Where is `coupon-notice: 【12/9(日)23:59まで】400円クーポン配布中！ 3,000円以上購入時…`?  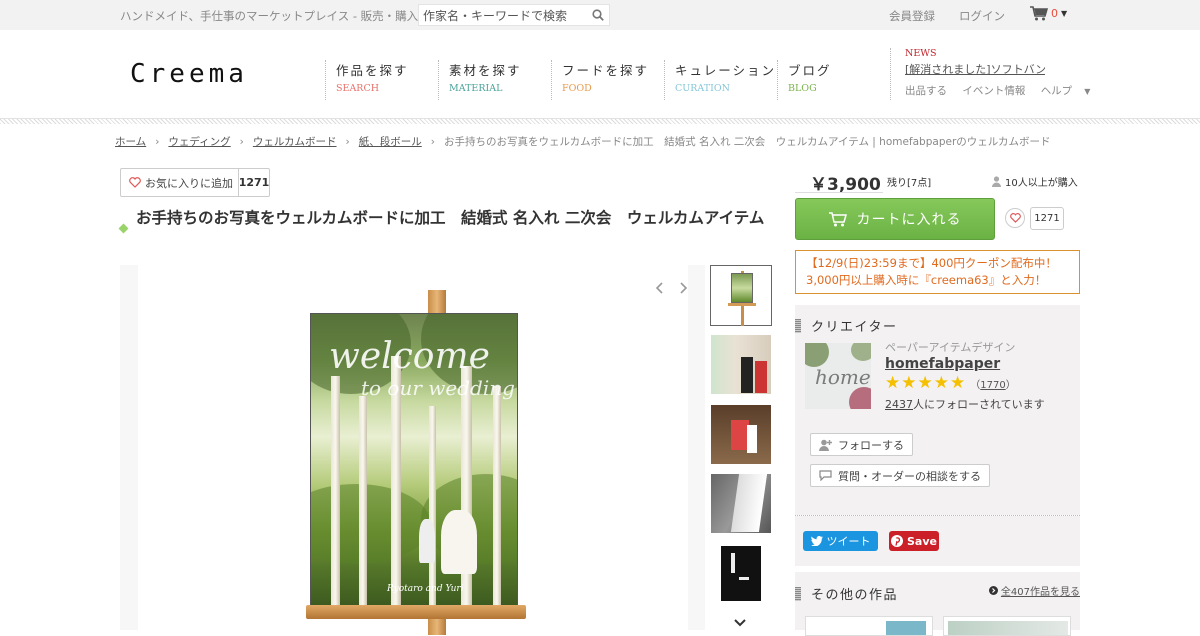 coupon-notice: 【12/9(日)23:59まで】400円クーポン配布中！ 3,000円以上購入時… is located at coordinates (937, 272).